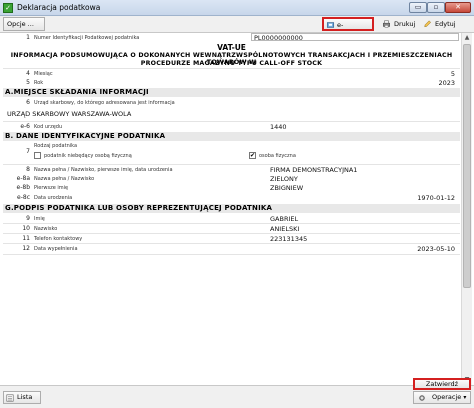 The width and height of the screenshot is (474, 408). Describe the element at coordinates (58, 239) in the screenshot. I see `field-label: Telefon kontaktowy` at that location.